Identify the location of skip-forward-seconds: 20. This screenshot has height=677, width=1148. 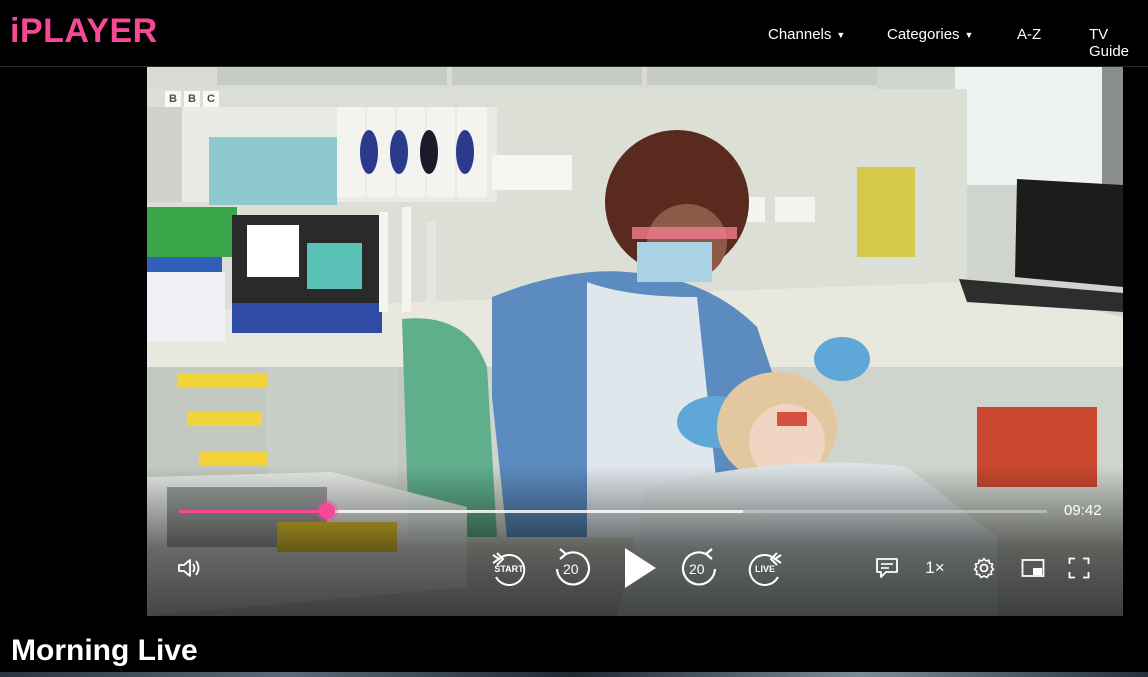
(697, 569).